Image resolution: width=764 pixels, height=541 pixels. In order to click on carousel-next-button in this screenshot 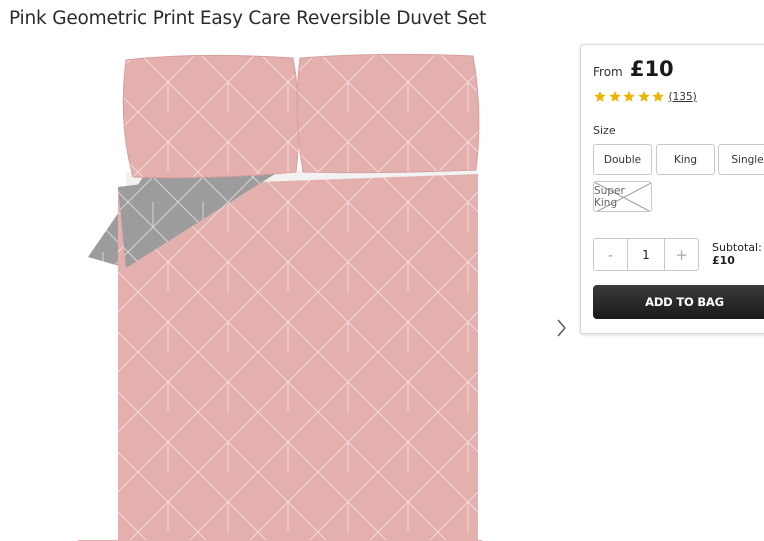, I will do `click(562, 328)`.